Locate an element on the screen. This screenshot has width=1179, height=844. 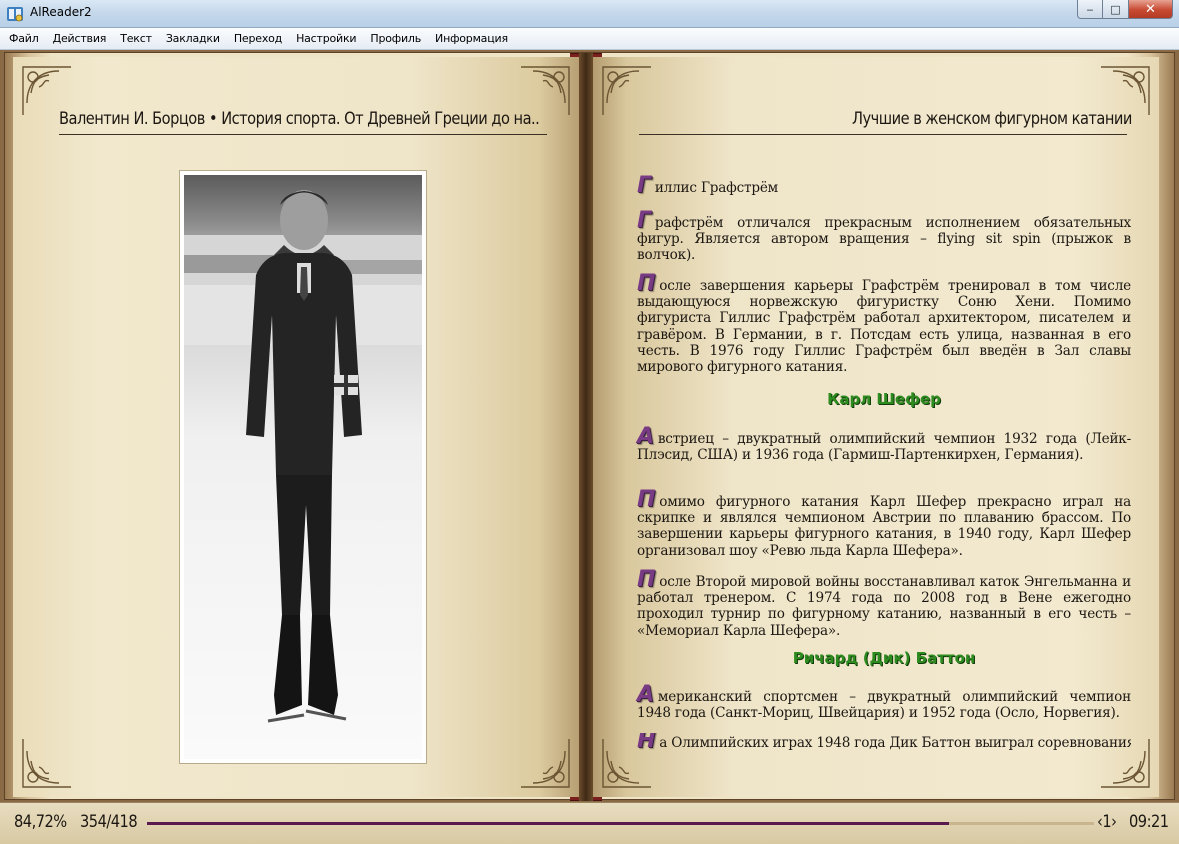
status-bar: 84,72% 354/418 ‹1› 09:21 is located at coordinates (589, 823).